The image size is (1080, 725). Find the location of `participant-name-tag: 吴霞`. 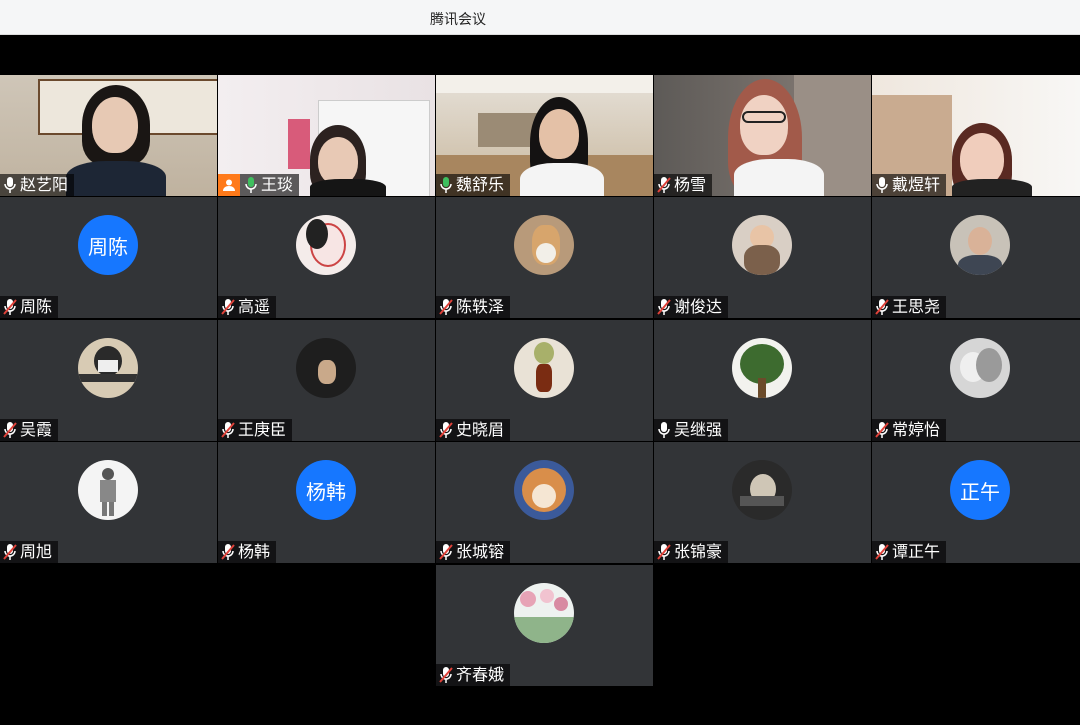

participant-name-tag: 吴霞 is located at coordinates (29, 430).